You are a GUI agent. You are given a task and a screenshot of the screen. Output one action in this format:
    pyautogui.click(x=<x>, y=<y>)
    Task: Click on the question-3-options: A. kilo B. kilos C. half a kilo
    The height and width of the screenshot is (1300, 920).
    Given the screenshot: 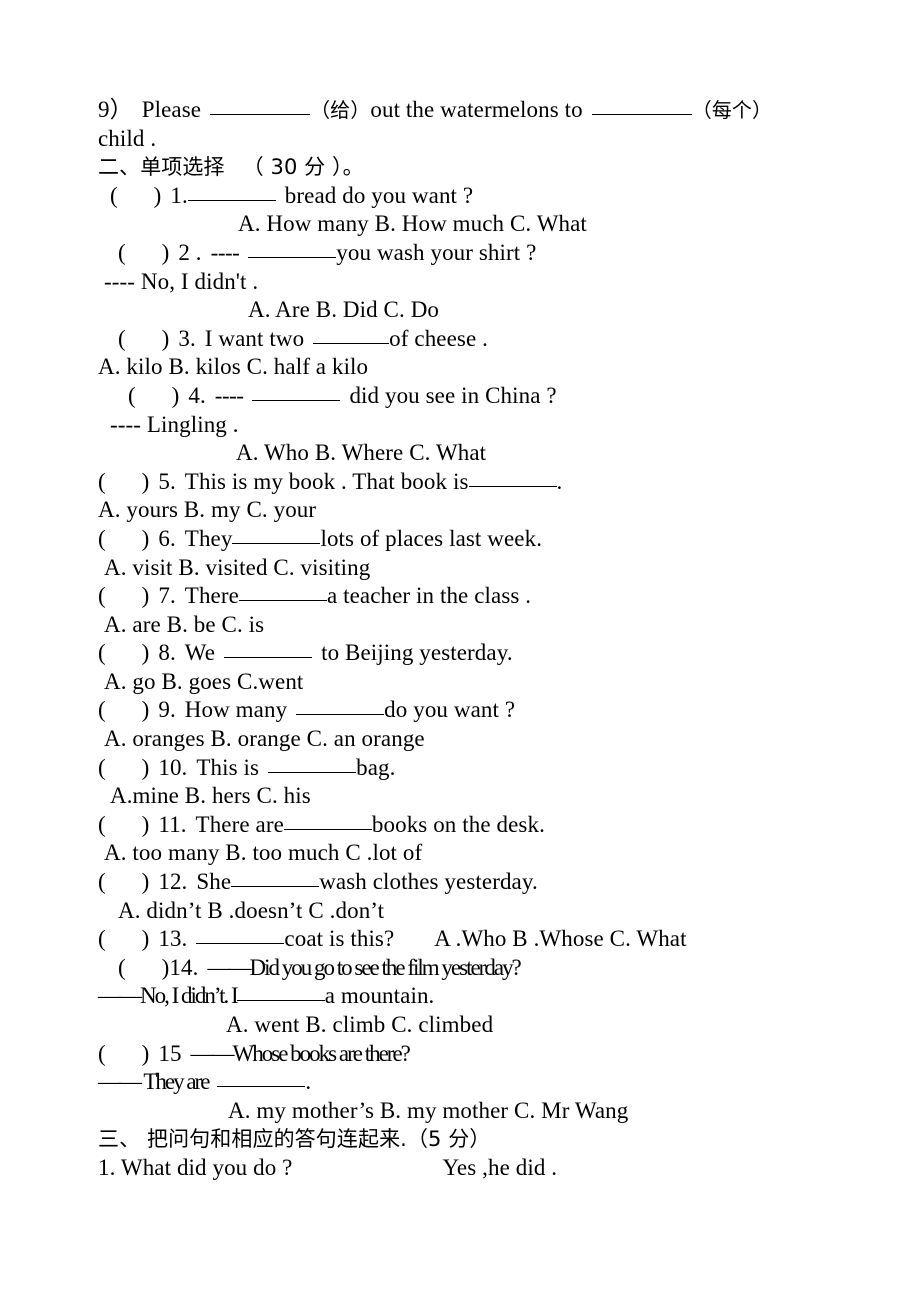 What is the action you would take?
    pyautogui.click(x=463, y=367)
    